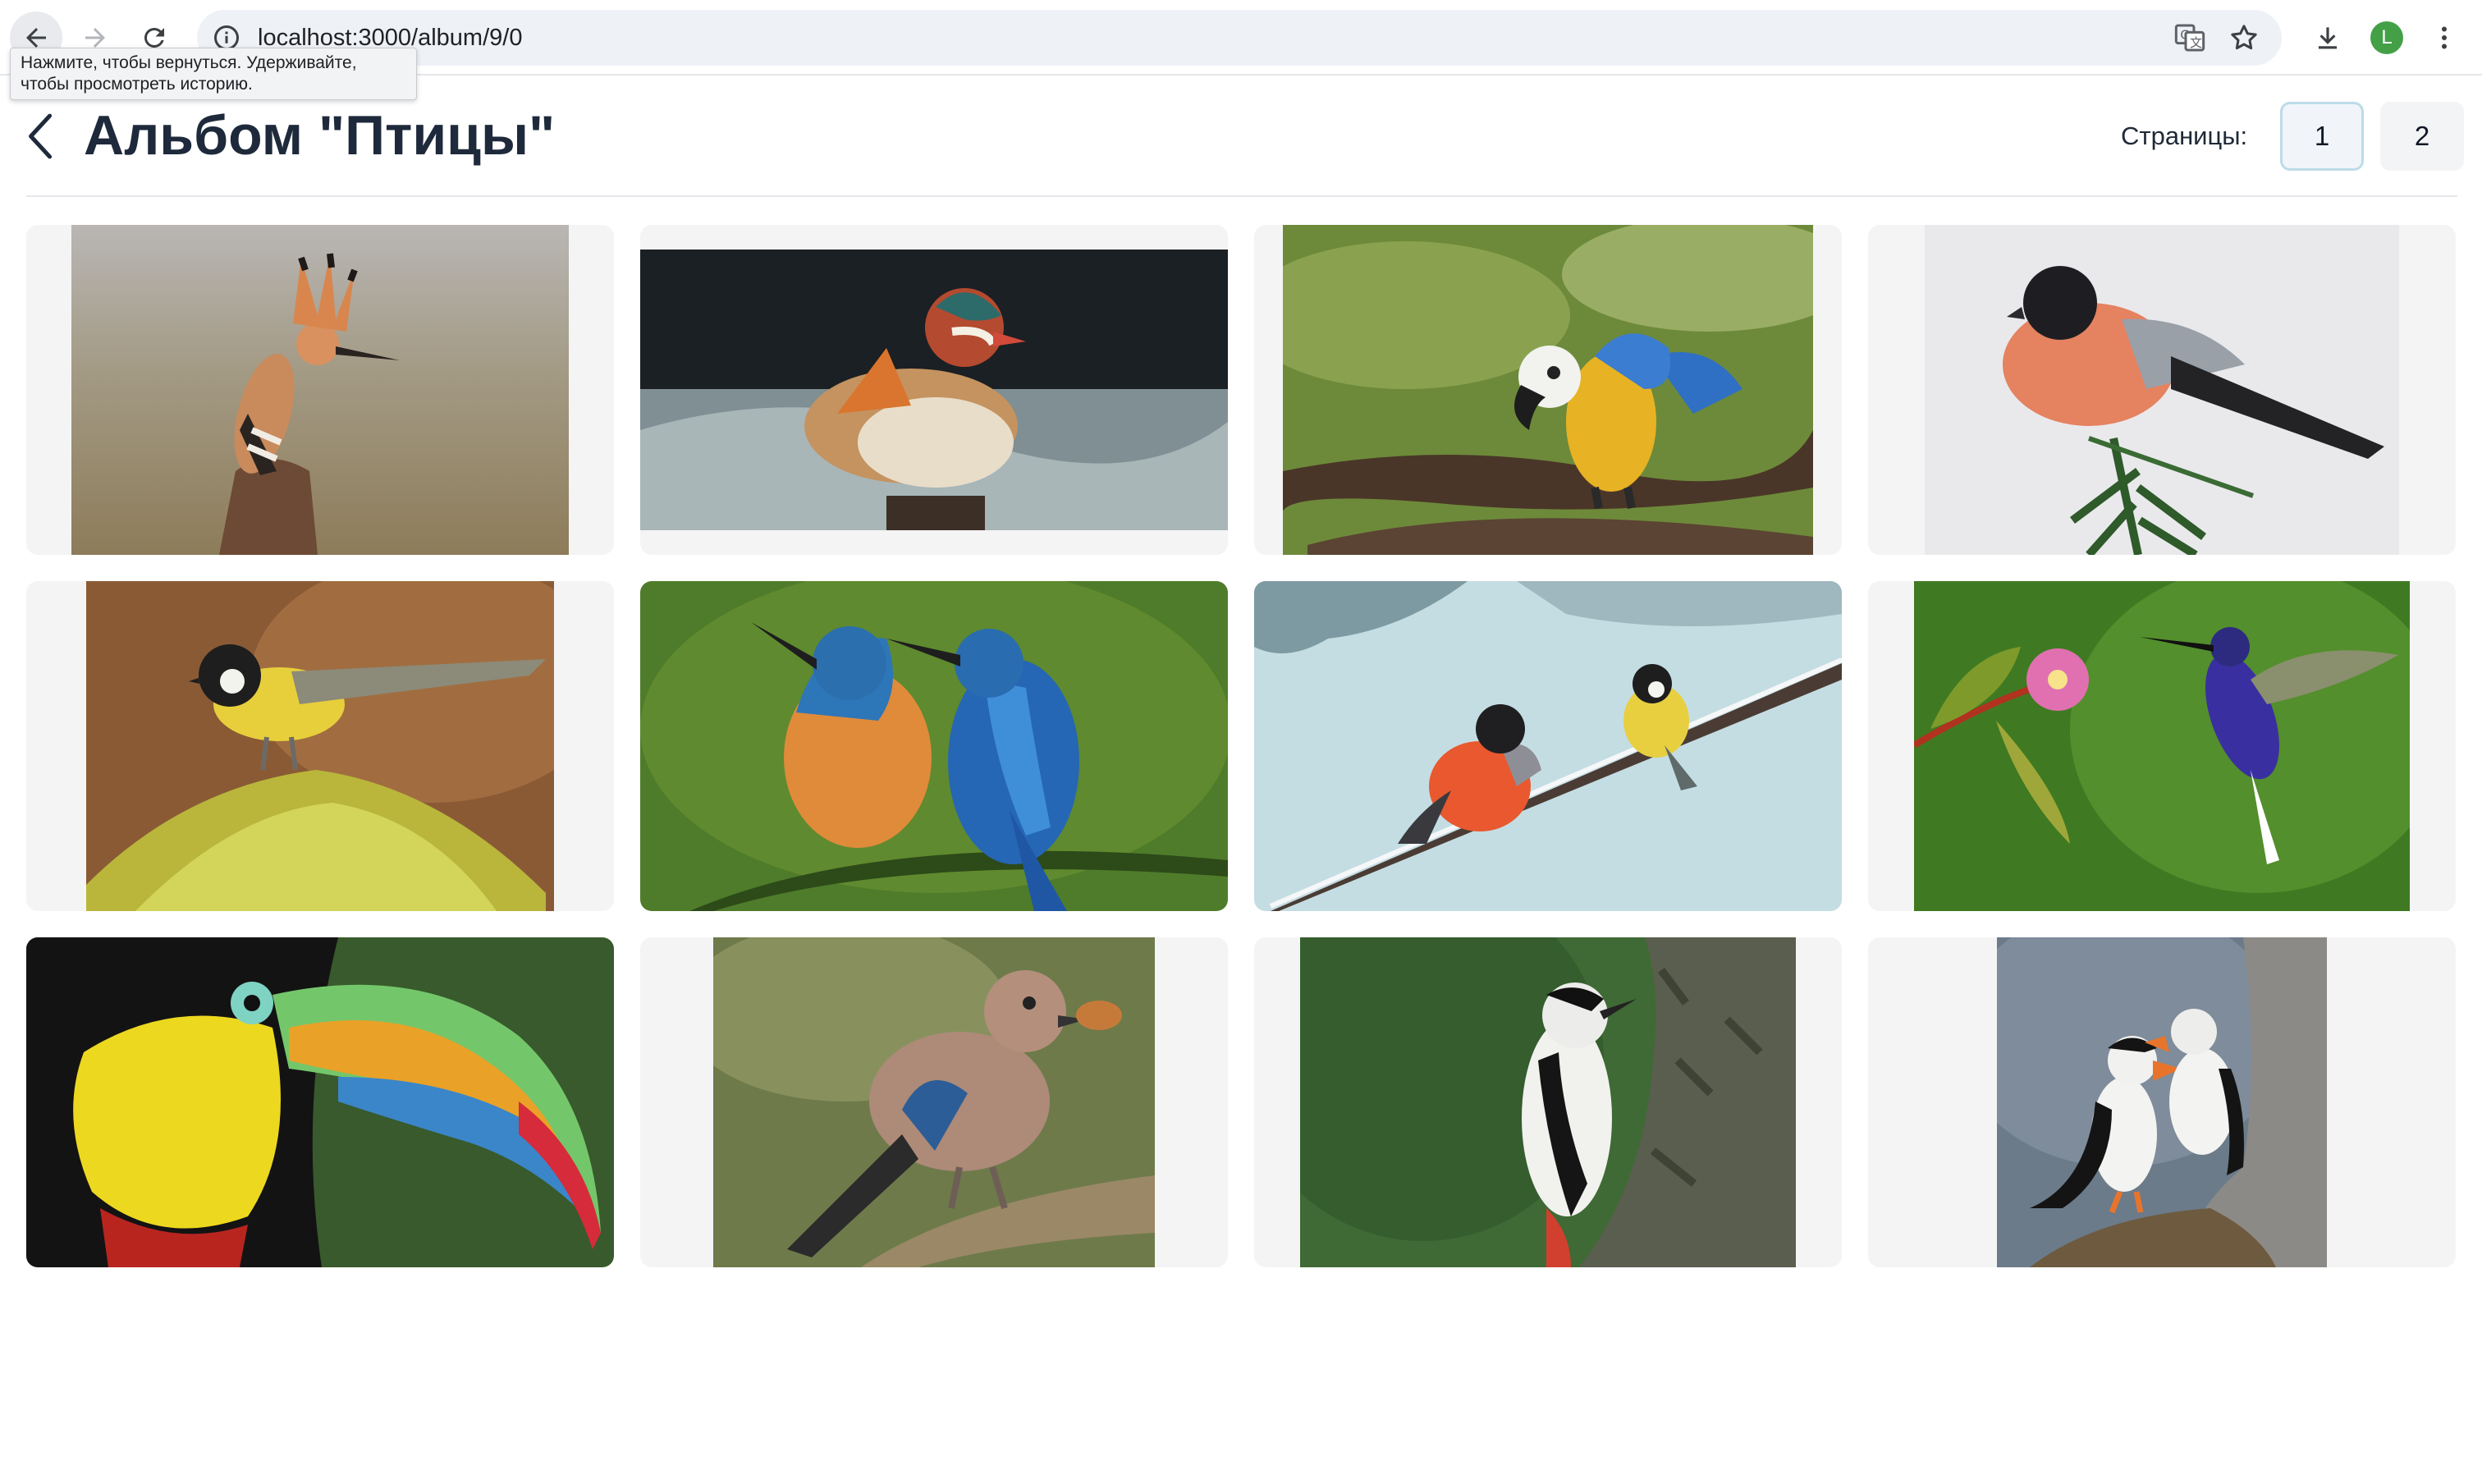 The image size is (2482, 1484). I want to click on address-bar: localhost:3000/album/9/0 G文, so click(1239, 38).